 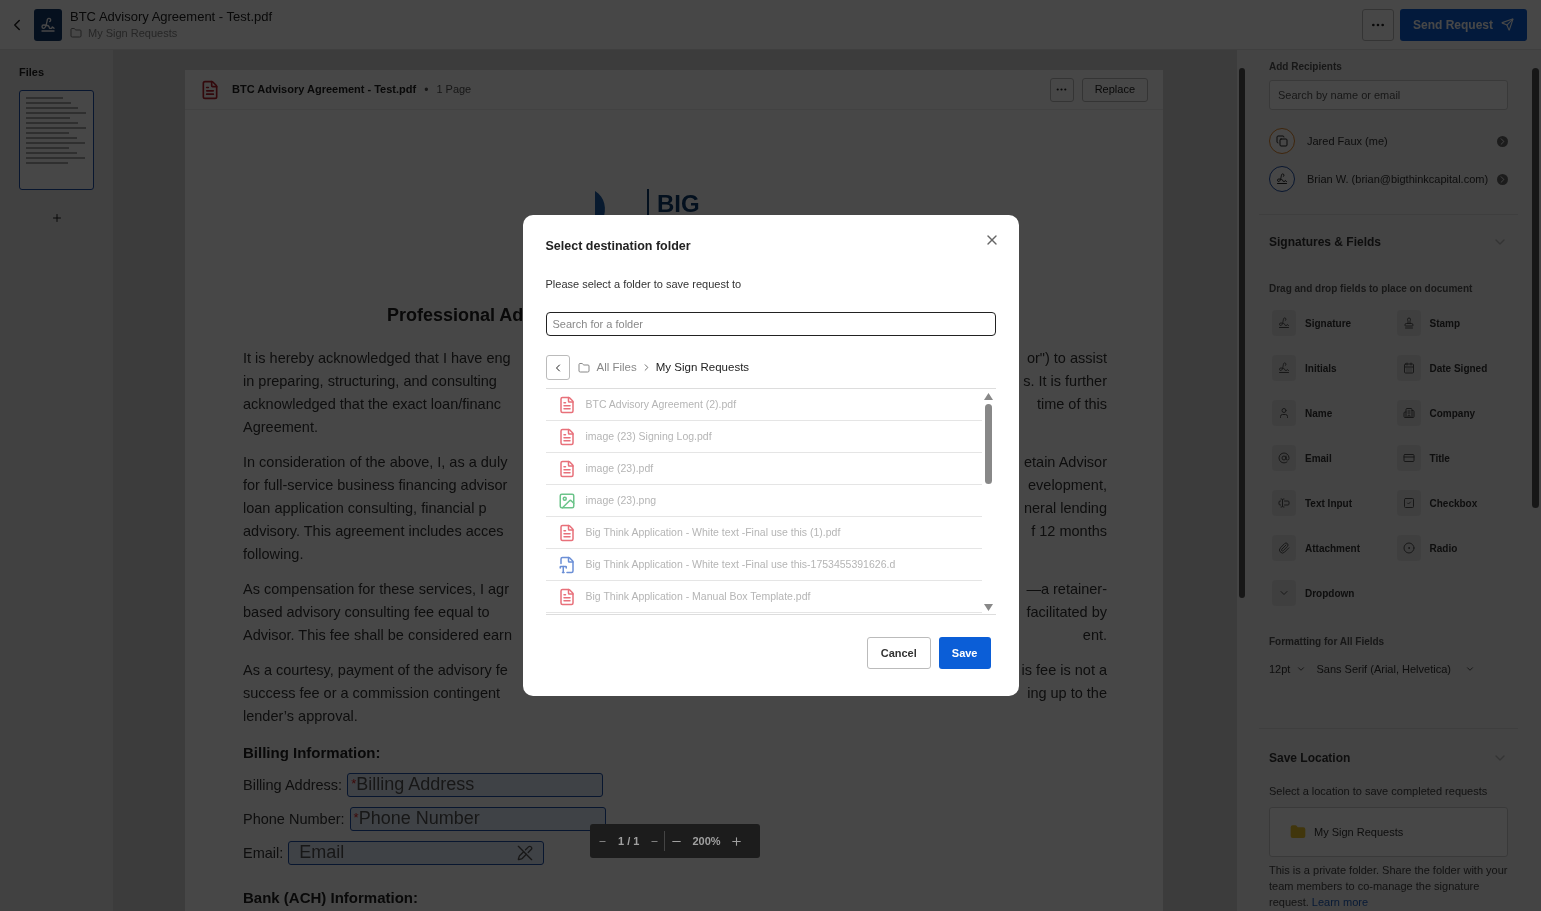 What do you see at coordinates (171, 16) in the screenshot?
I see `document-title: BTC Advisory Agreement - Test.pdf` at bounding box center [171, 16].